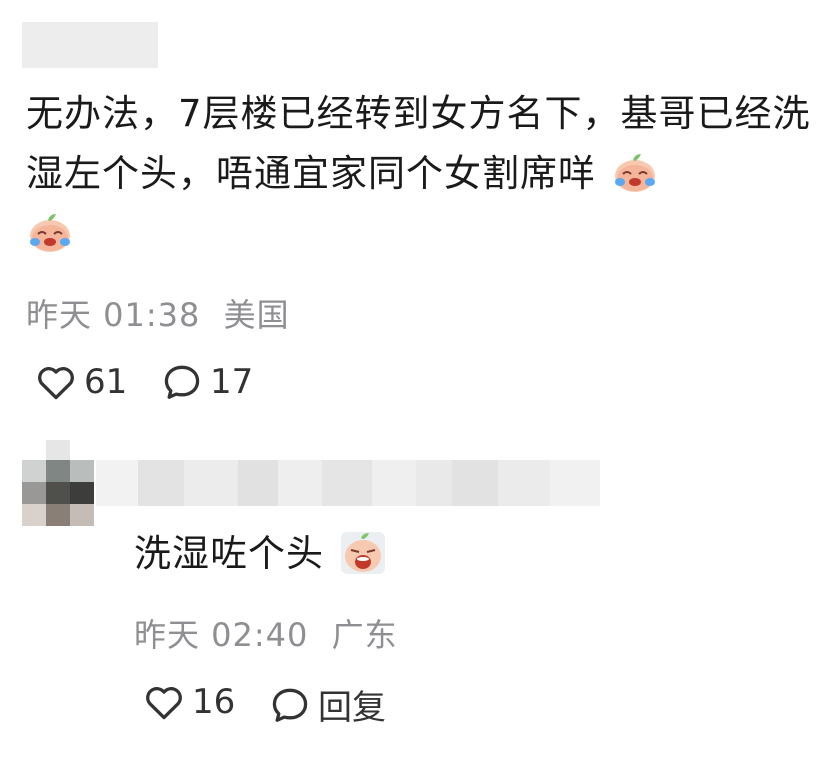  What do you see at coordinates (206, 382) in the screenshot?
I see `comment-reply-button: 17` at bounding box center [206, 382].